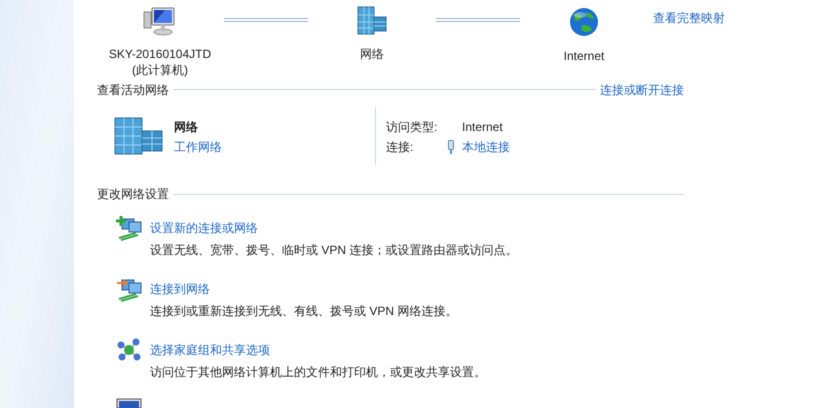 The width and height of the screenshot is (825, 408). Describe the element at coordinates (304, 311) in the screenshot. I see `task-description: 连接到或重新连接到无线、有线、拨号或 VPN 网络连接。` at that location.